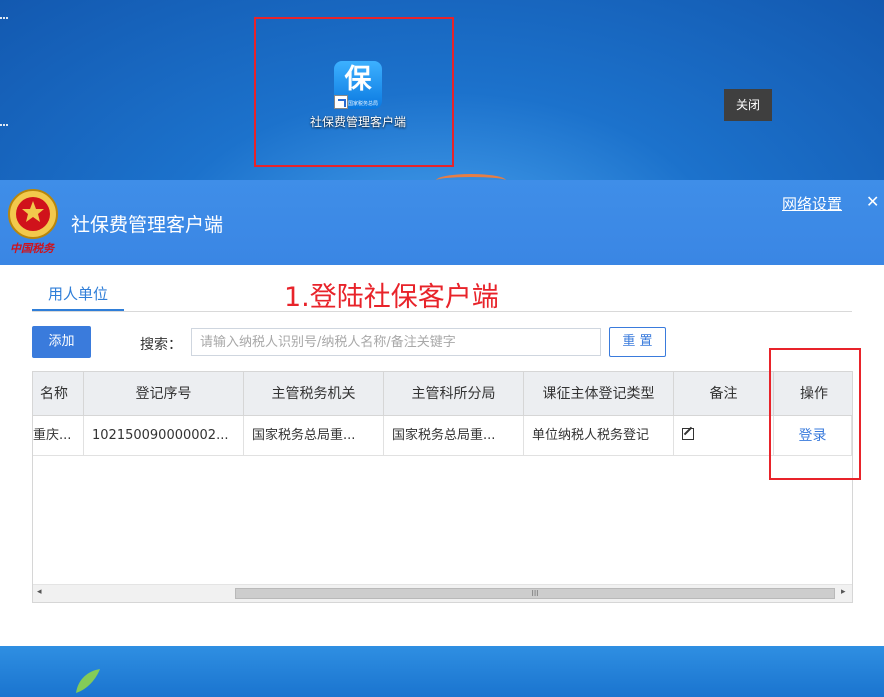 This screenshot has height=697, width=884. I want to click on network-settings-link: 网络设置, so click(812, 203).